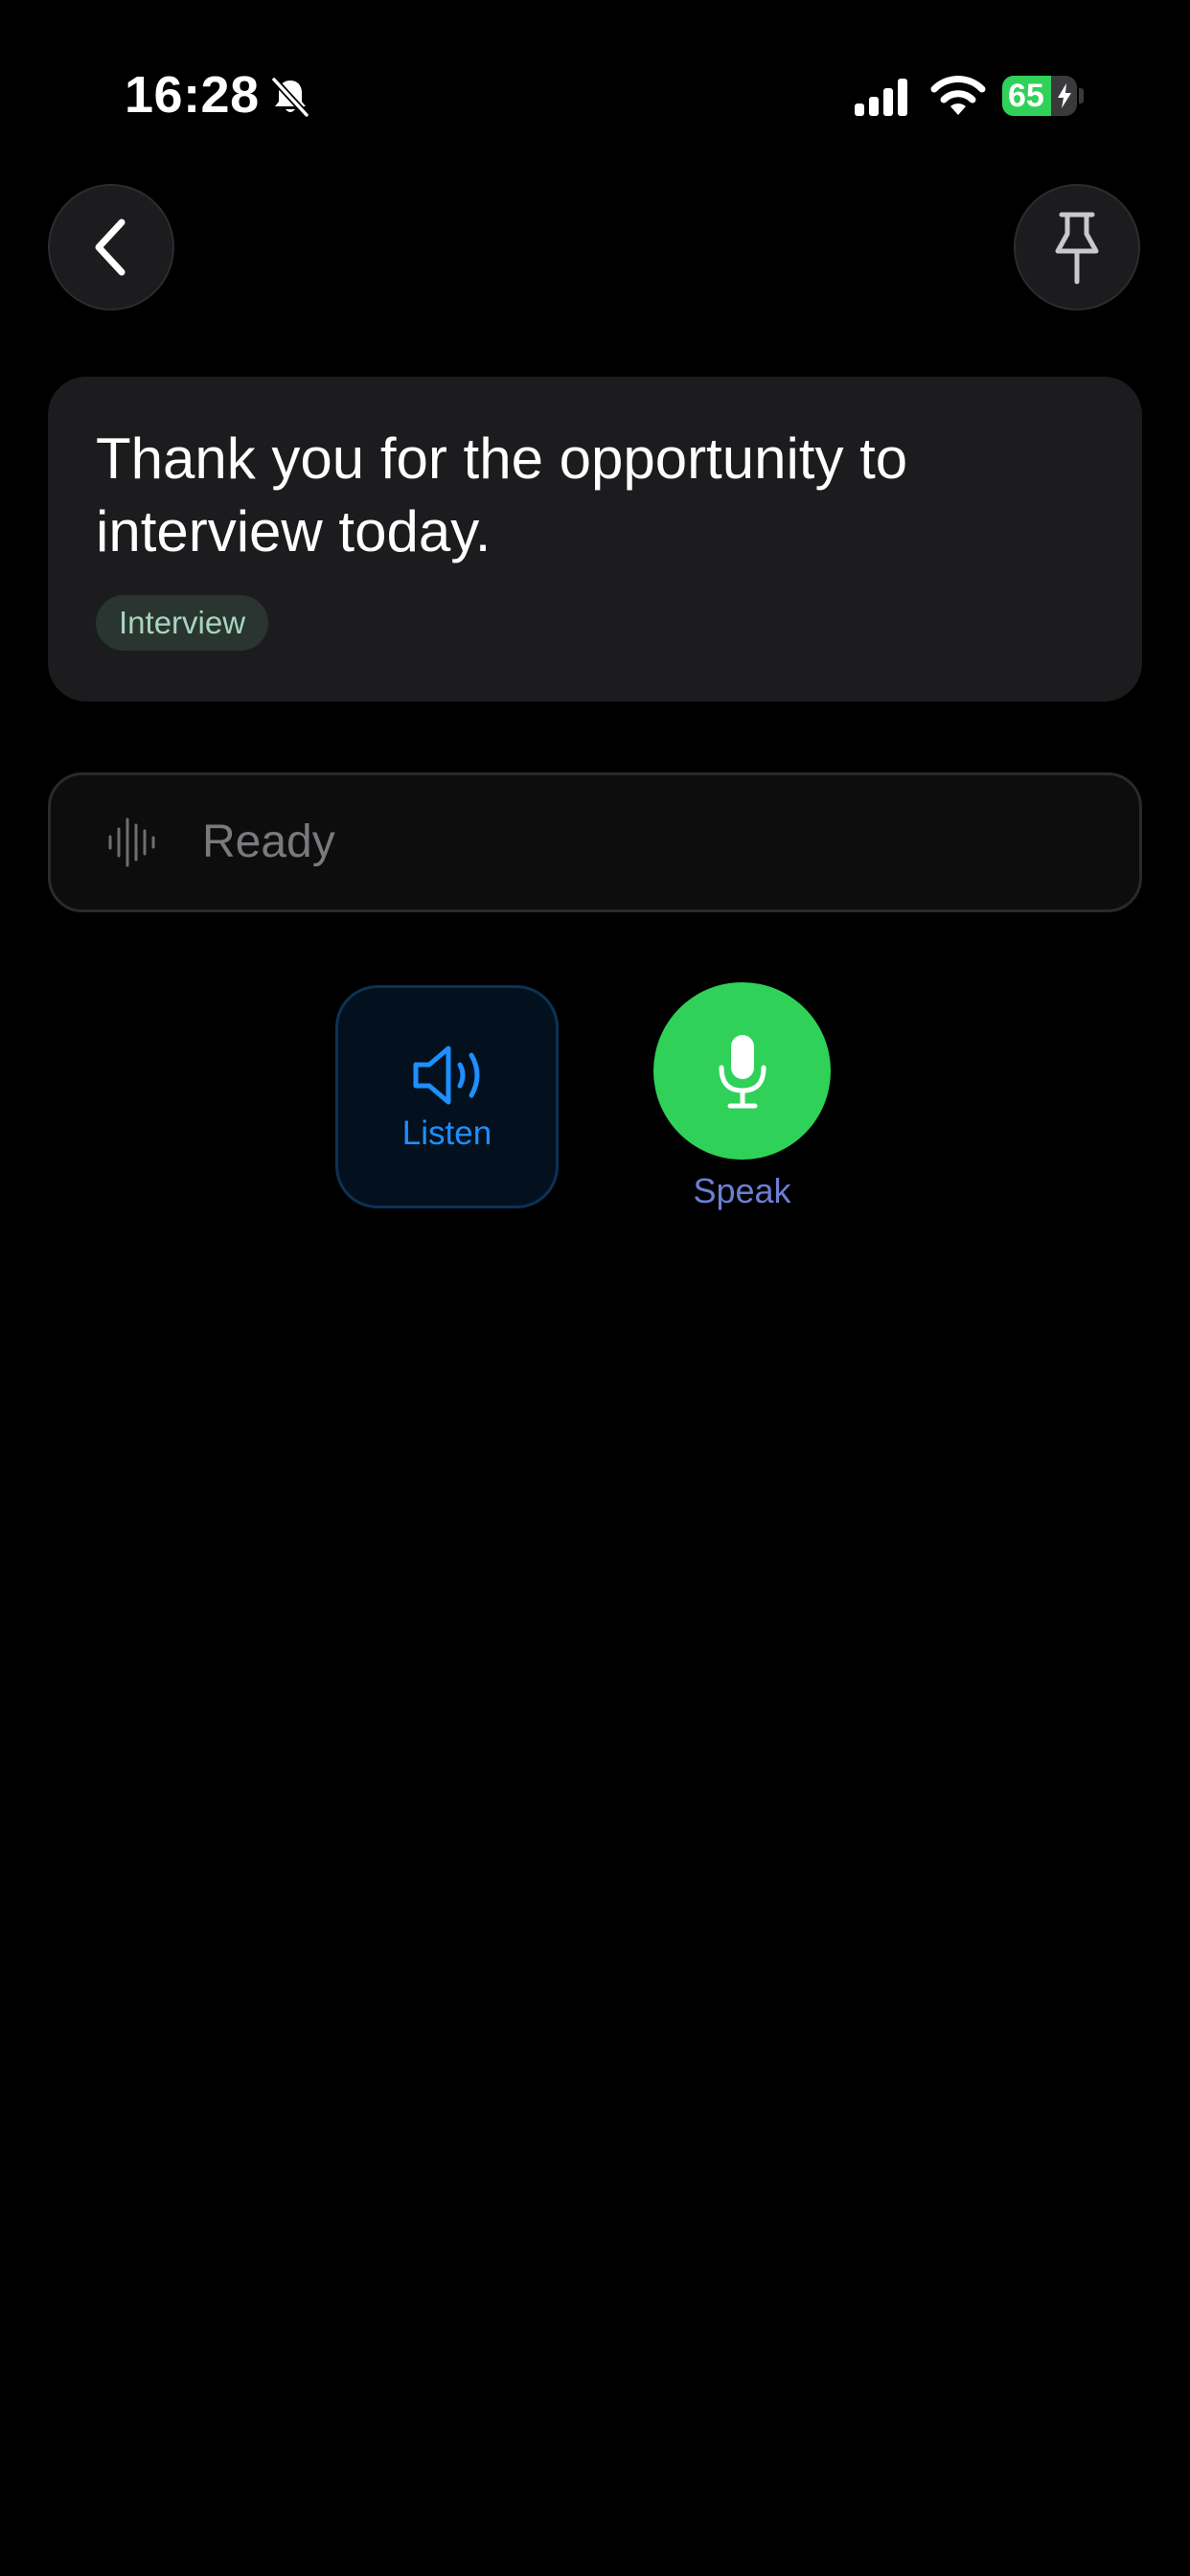 This screenshot has height=2576, width=1190. Describe the element at coordinates (595, 842) in the screenshot. I see `recognition-status-box: Ready` at that location.